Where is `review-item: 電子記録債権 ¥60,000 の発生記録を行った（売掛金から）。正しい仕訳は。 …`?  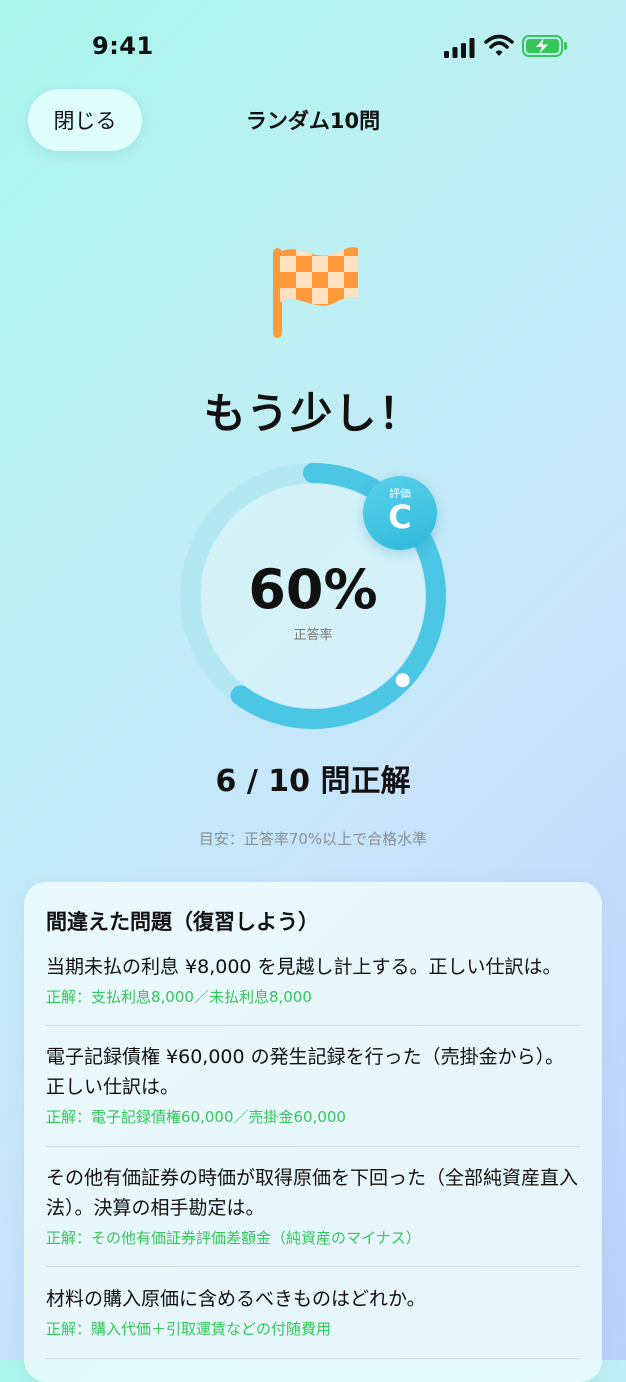
review-item: 電子記録債権 ¥60,000 の発生記録を行った（売掛金から）。正しい仕訳は。 … is located at coordinates (314, 1084).